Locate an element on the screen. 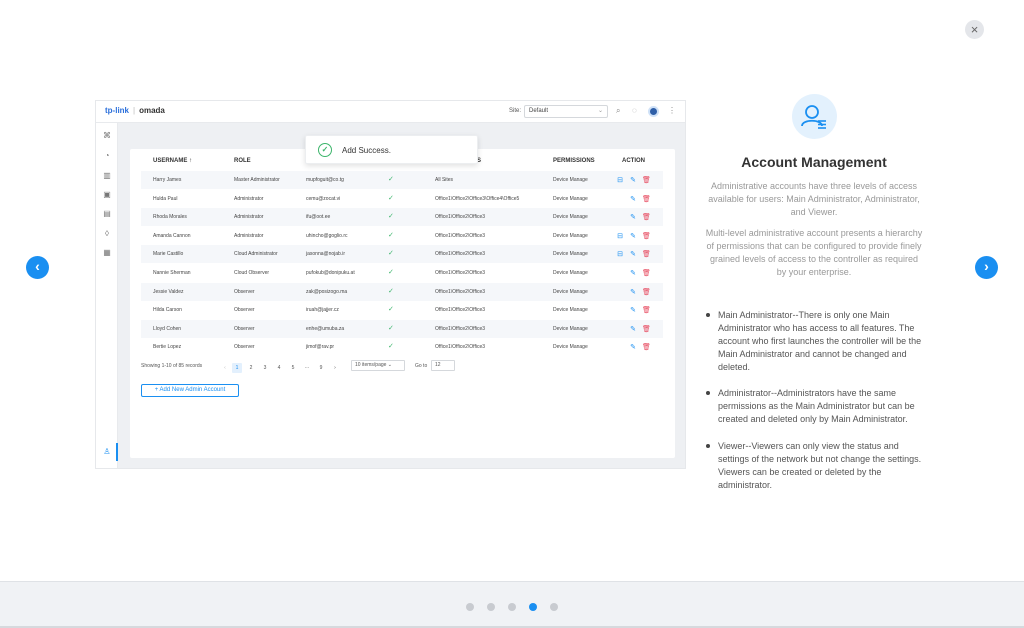 This screenshot has width=1024, height=628. success-check-icon: ✓ is located at coordinates (325, 150).